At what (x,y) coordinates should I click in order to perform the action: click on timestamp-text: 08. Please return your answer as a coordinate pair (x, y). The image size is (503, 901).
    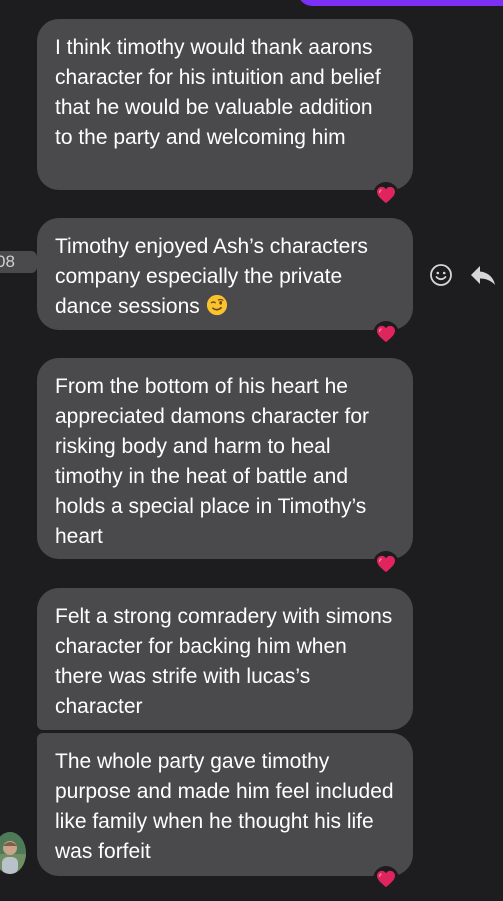
    Looking at the image, I should click on (7, 261).